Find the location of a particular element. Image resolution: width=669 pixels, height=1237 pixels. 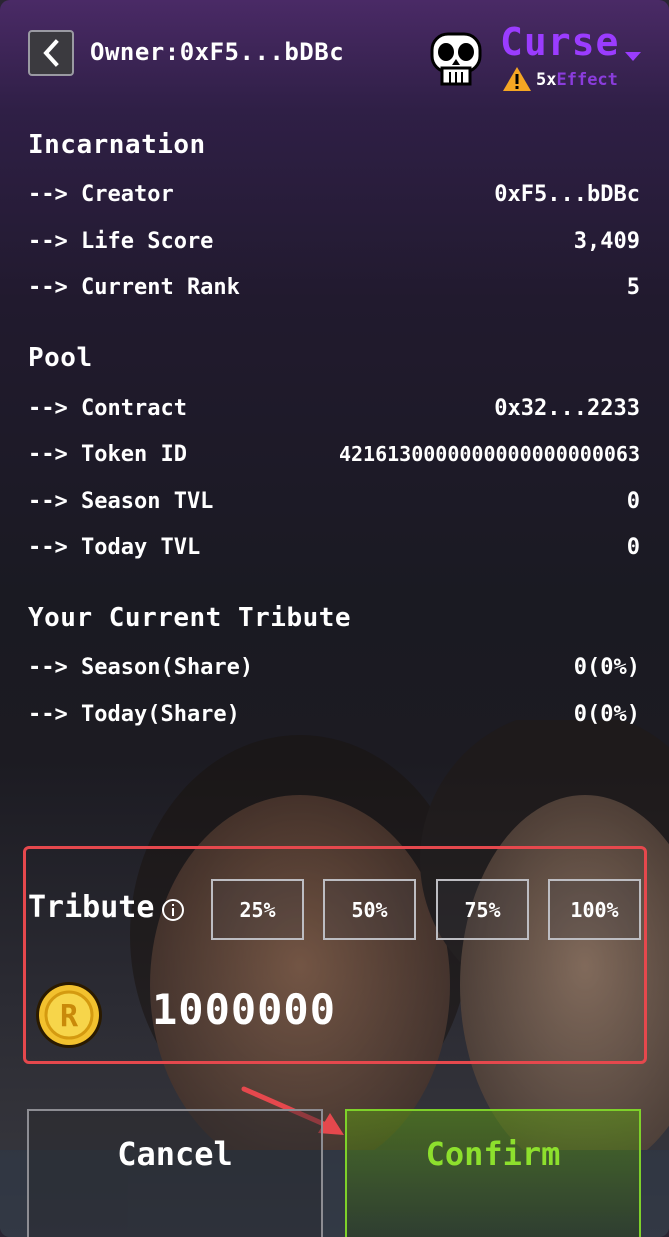

back-button is located at coordinates (51, 53).